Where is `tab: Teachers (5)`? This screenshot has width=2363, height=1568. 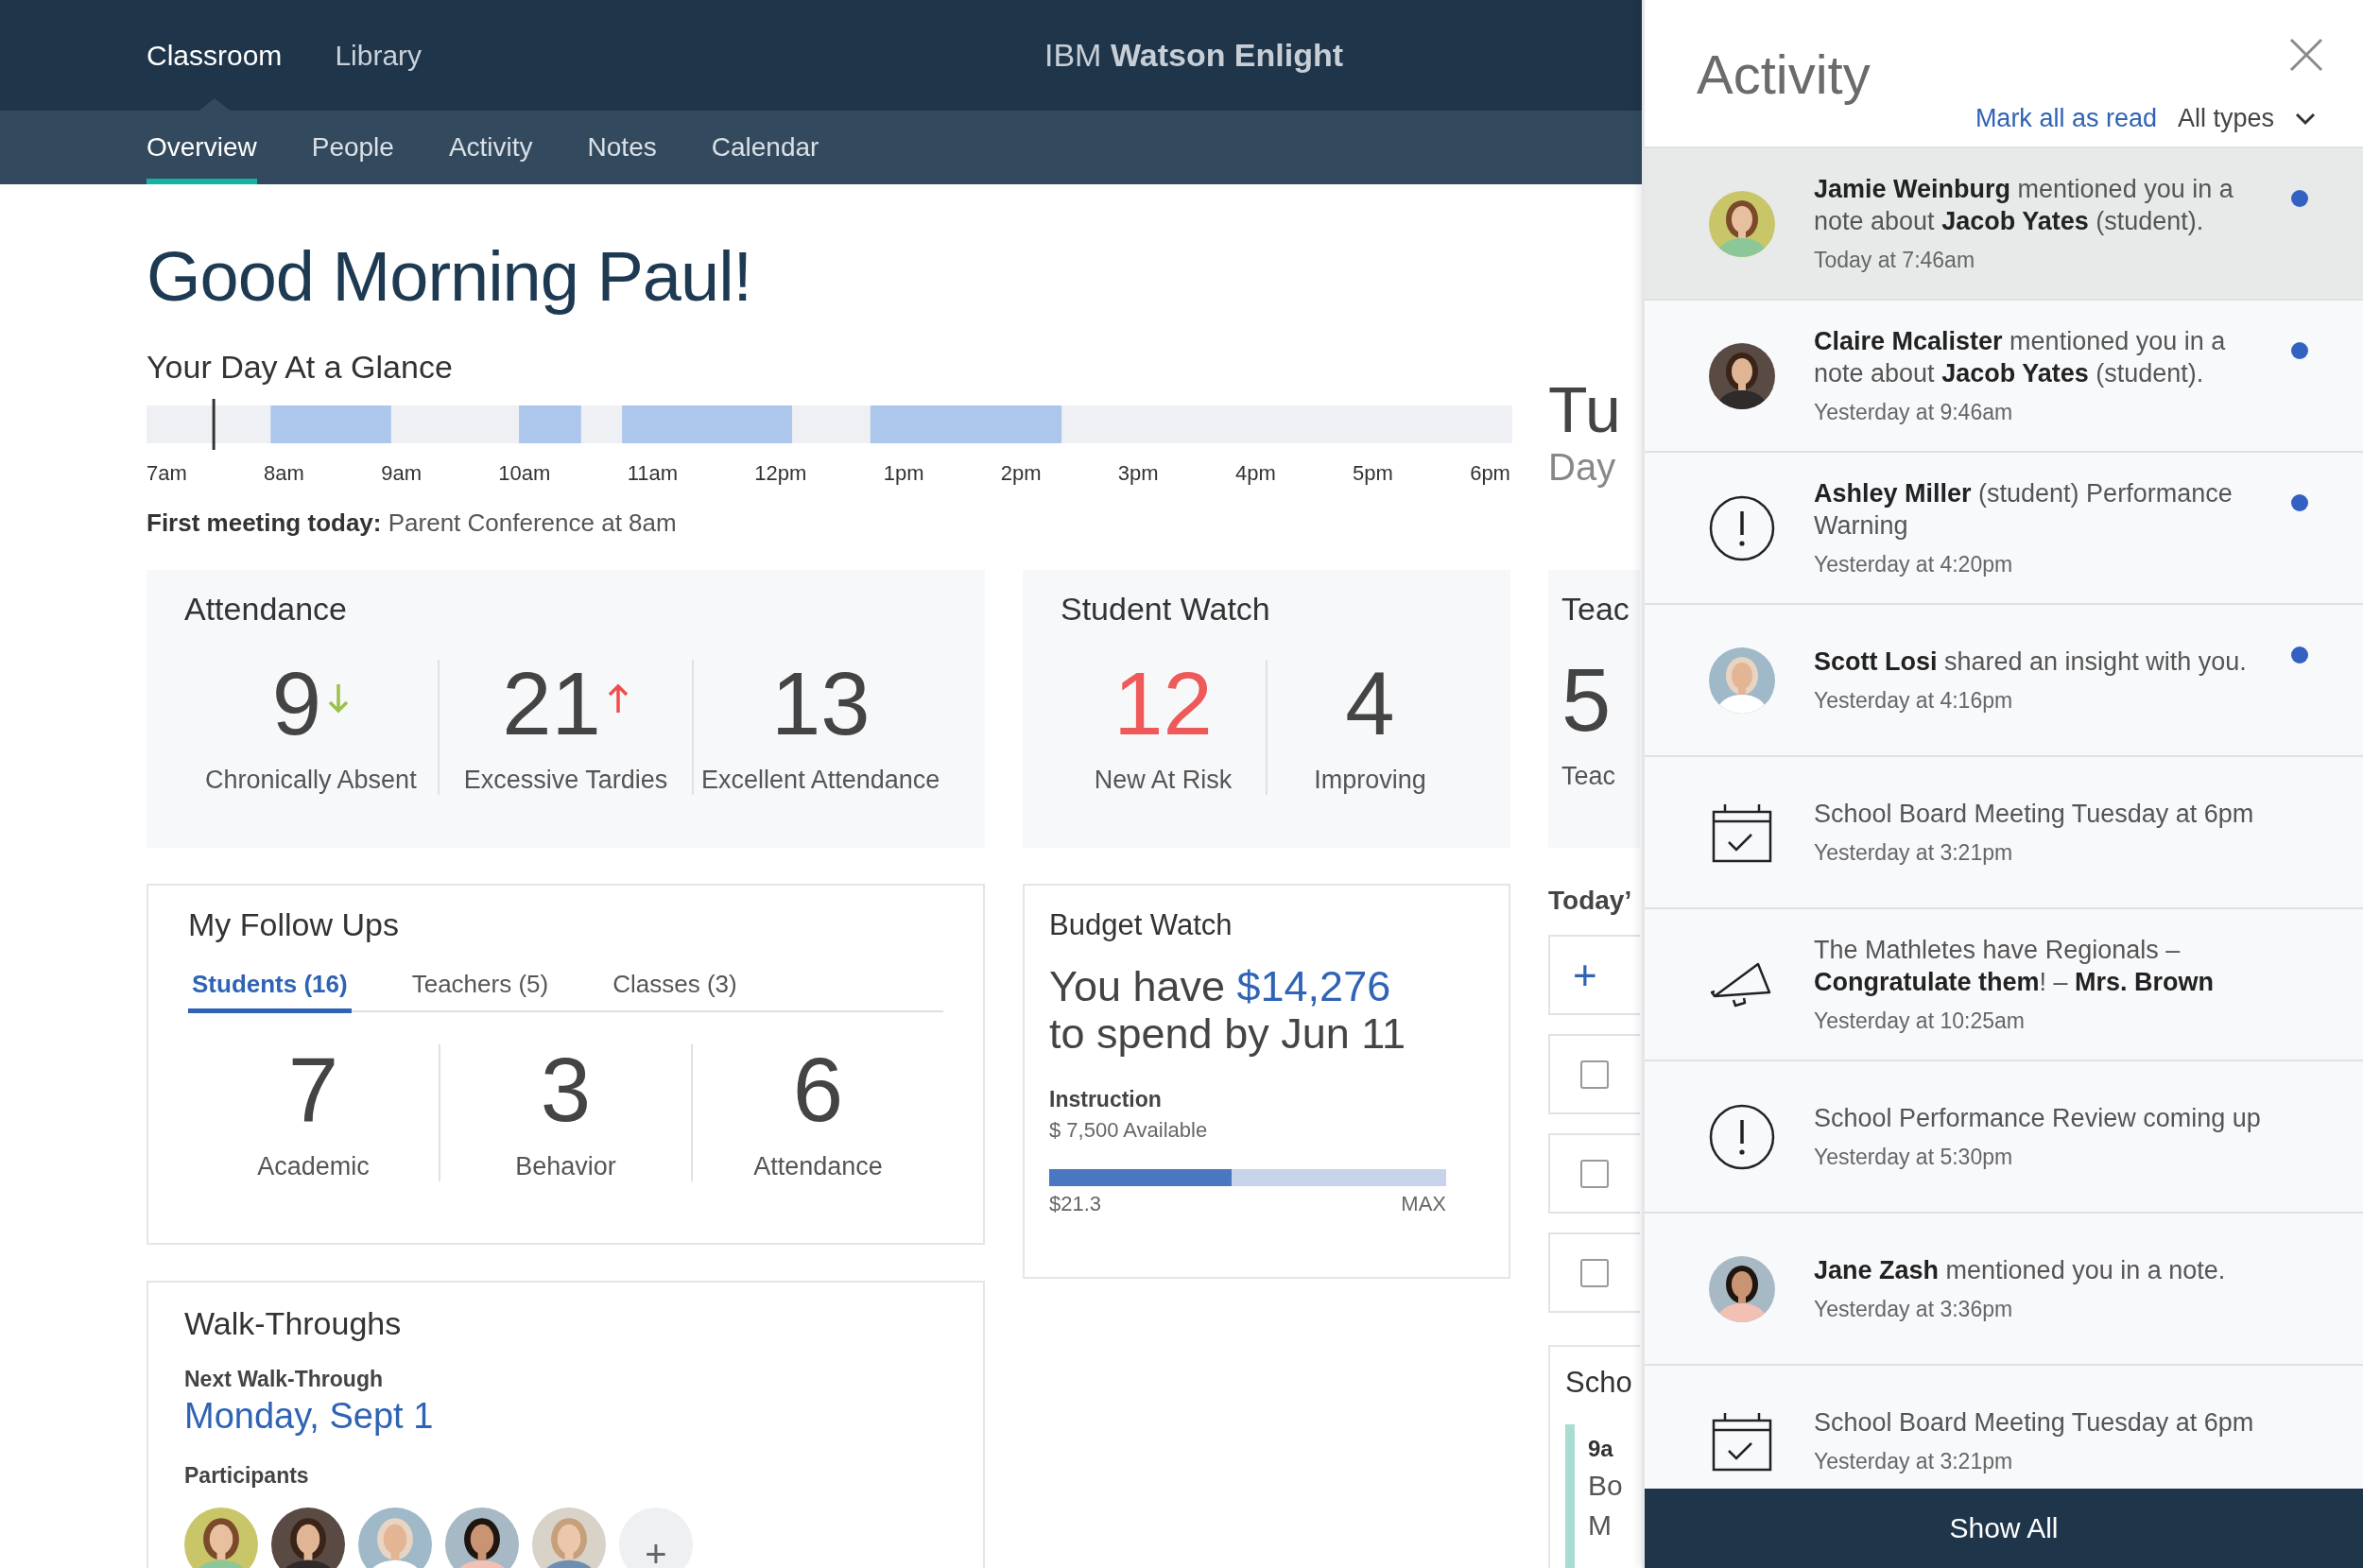
tab: Teachers (5) is located at coordinates (480, 987).